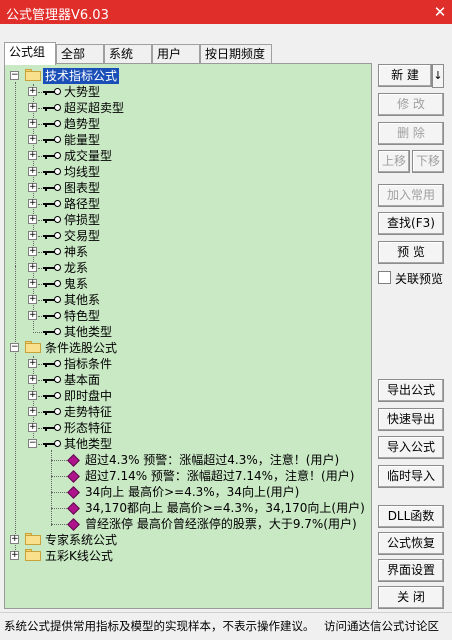  Describe the element at coordinates (405, 75) in the screenshot. I see `new-button: 新 建` at that location.